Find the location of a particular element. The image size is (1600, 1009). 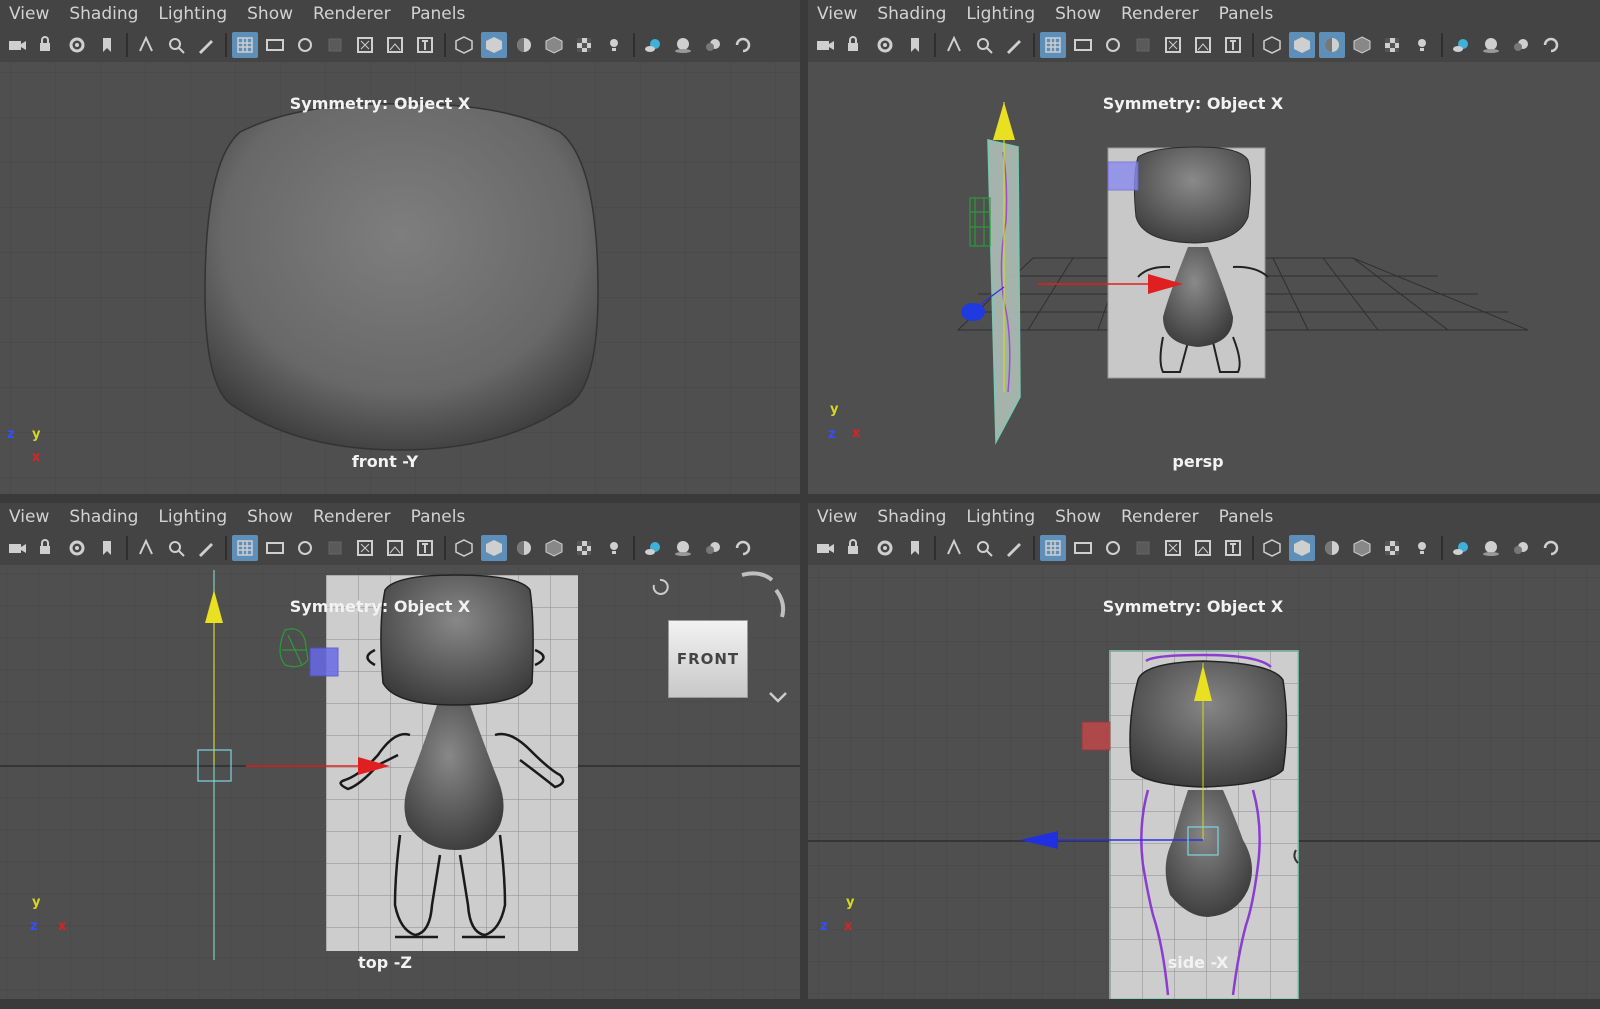

grease-pencil-icon is located at coordinates (206, 548).